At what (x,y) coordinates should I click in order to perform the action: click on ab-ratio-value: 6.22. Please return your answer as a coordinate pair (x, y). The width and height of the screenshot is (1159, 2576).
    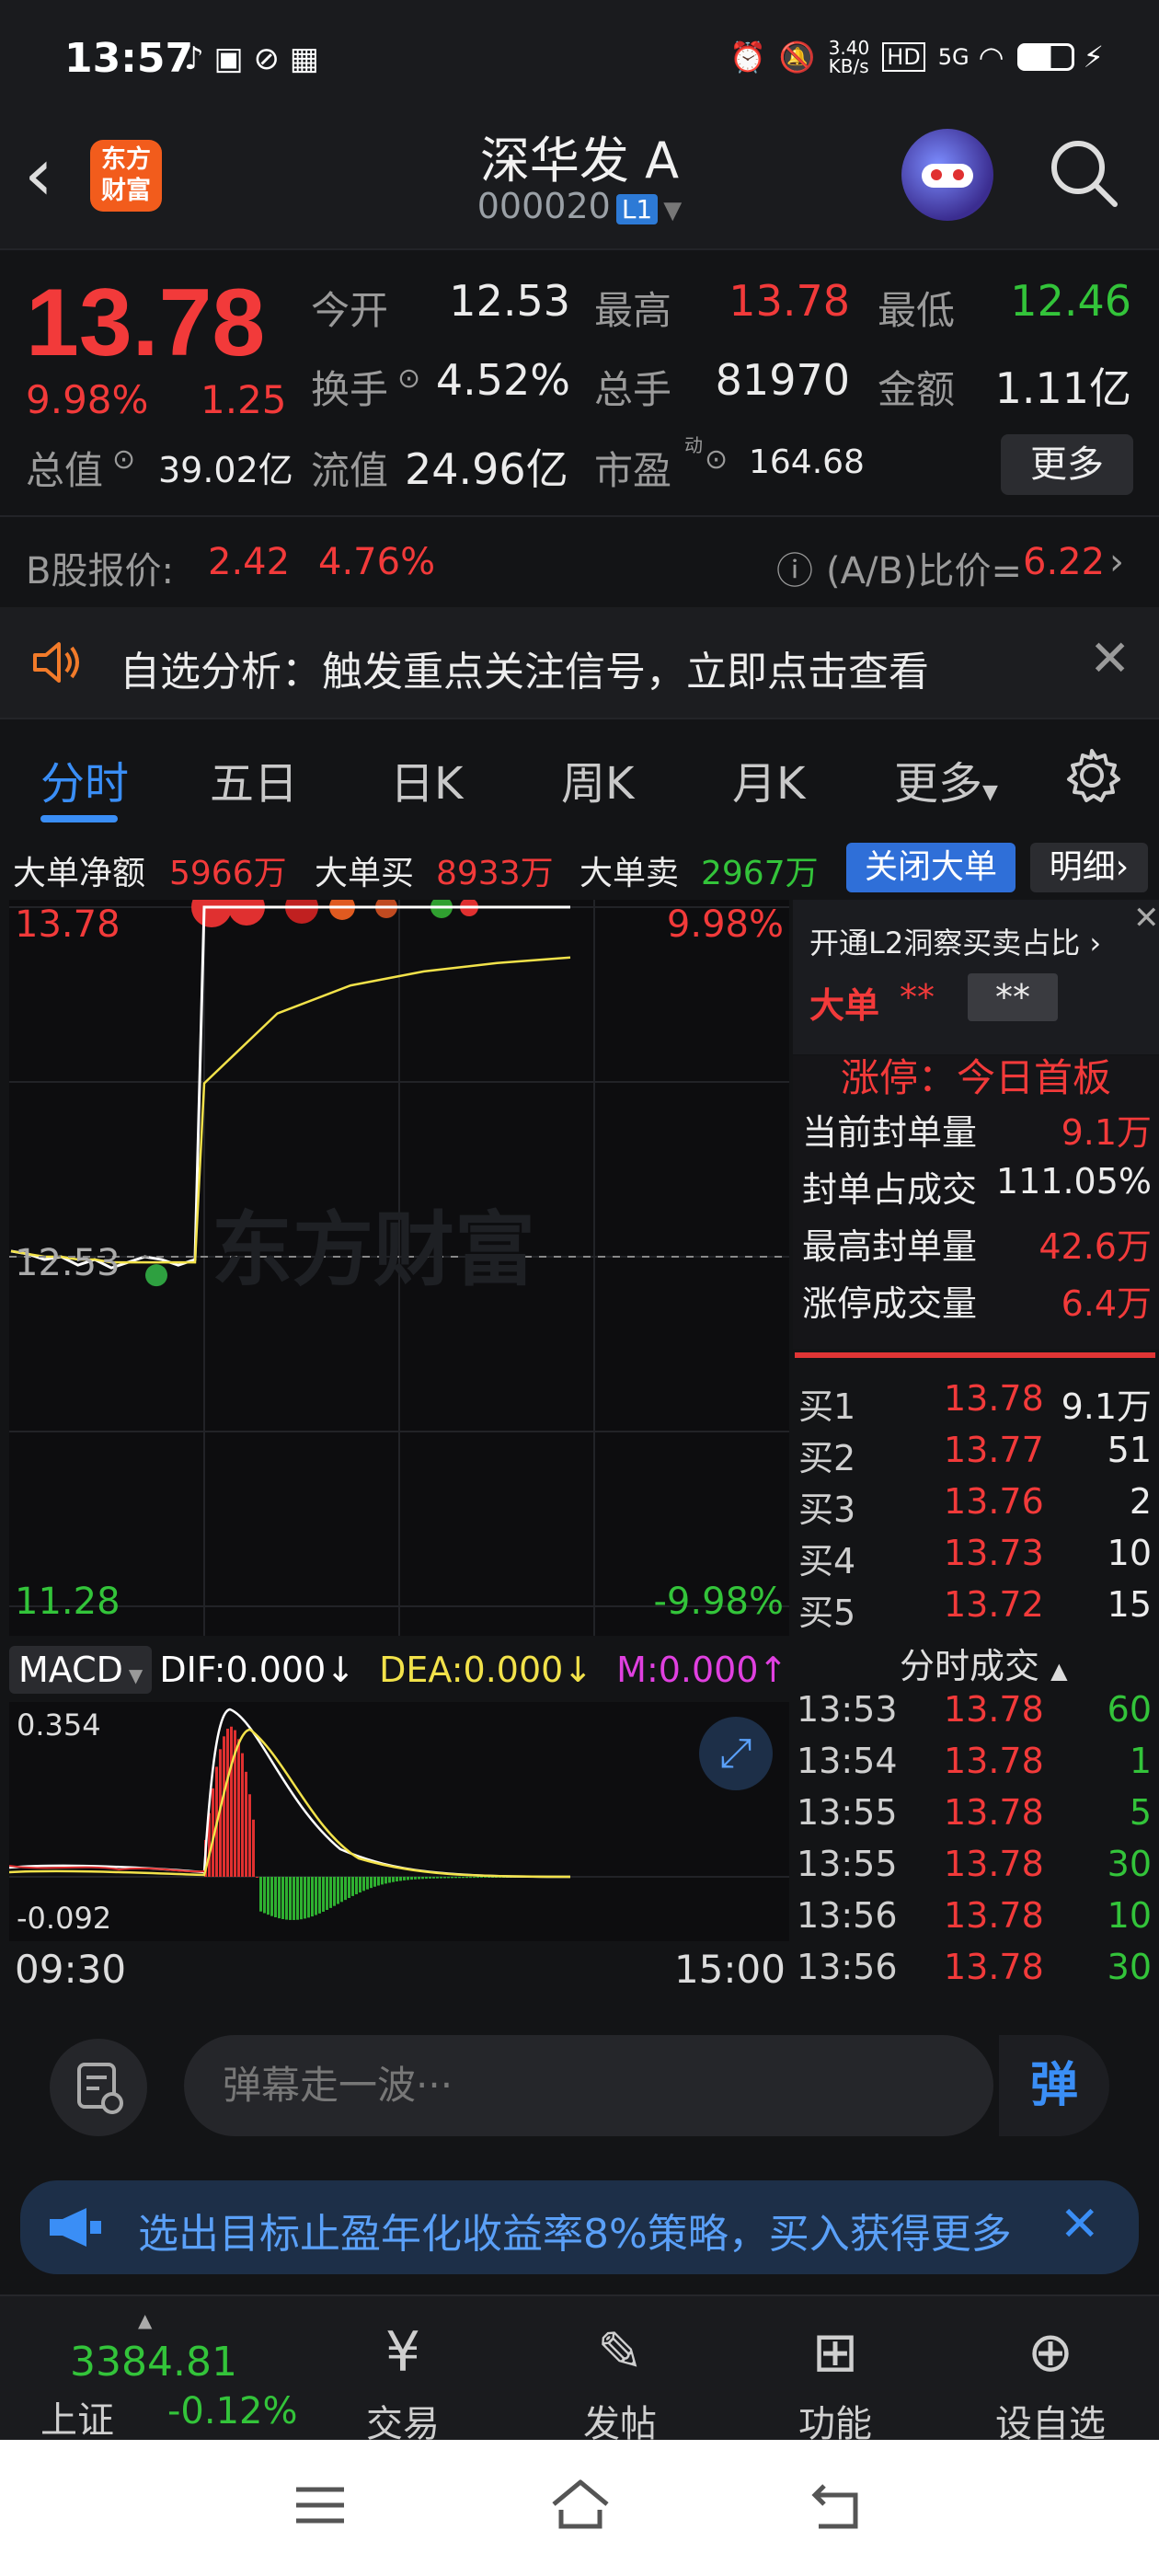
    Looking at the image, I should click on (1064, 562).